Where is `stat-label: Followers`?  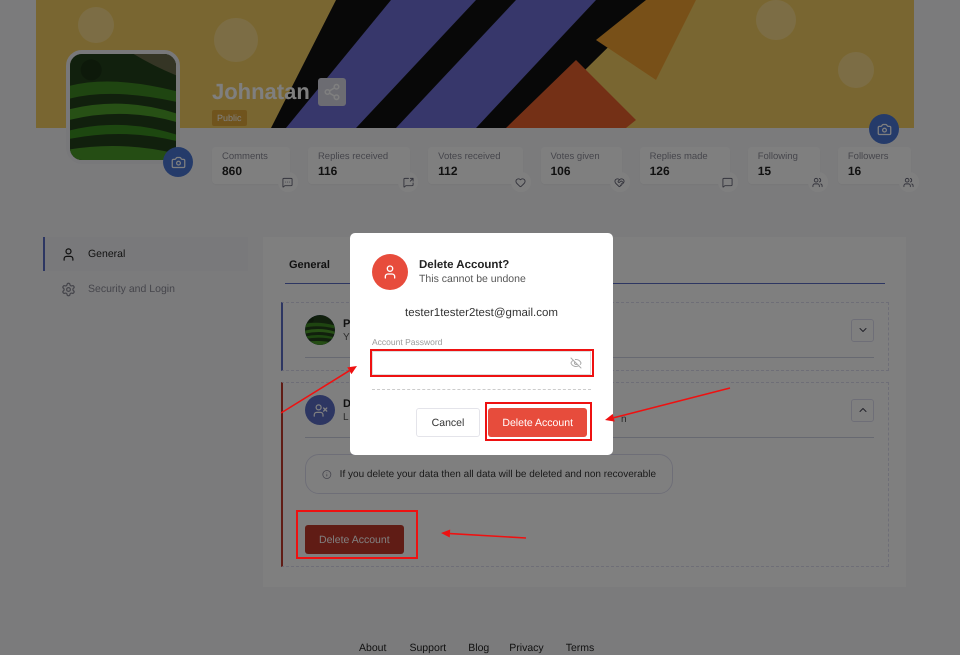
stat-label: Followers is located at coordinates (869, 156).